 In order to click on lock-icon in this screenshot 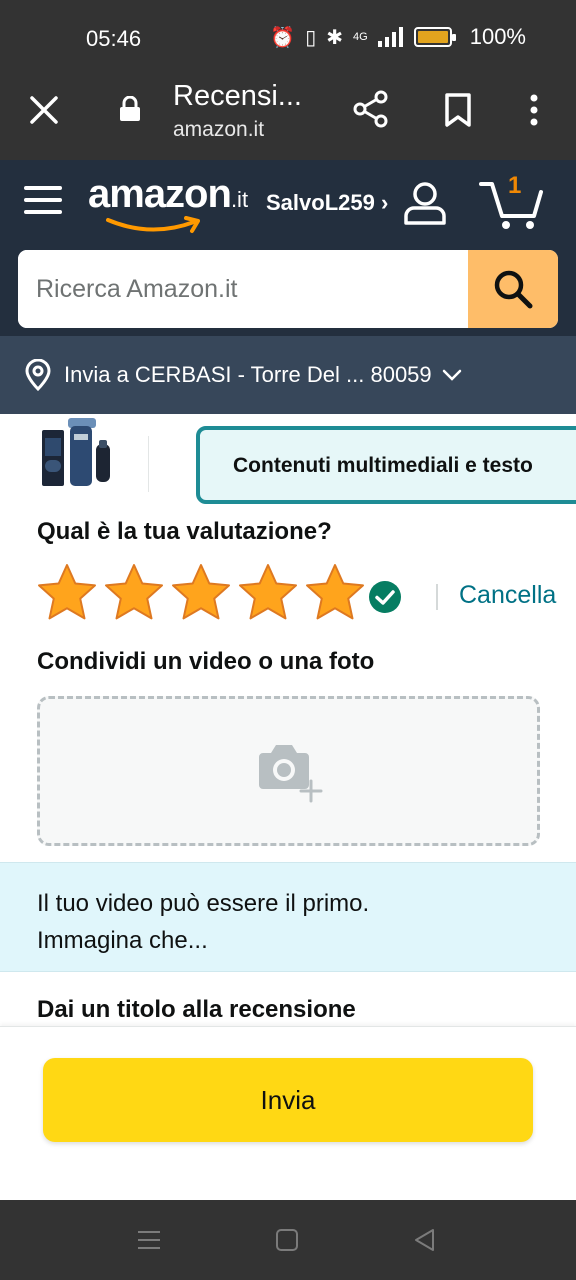, I will do `click(130, 109)`.